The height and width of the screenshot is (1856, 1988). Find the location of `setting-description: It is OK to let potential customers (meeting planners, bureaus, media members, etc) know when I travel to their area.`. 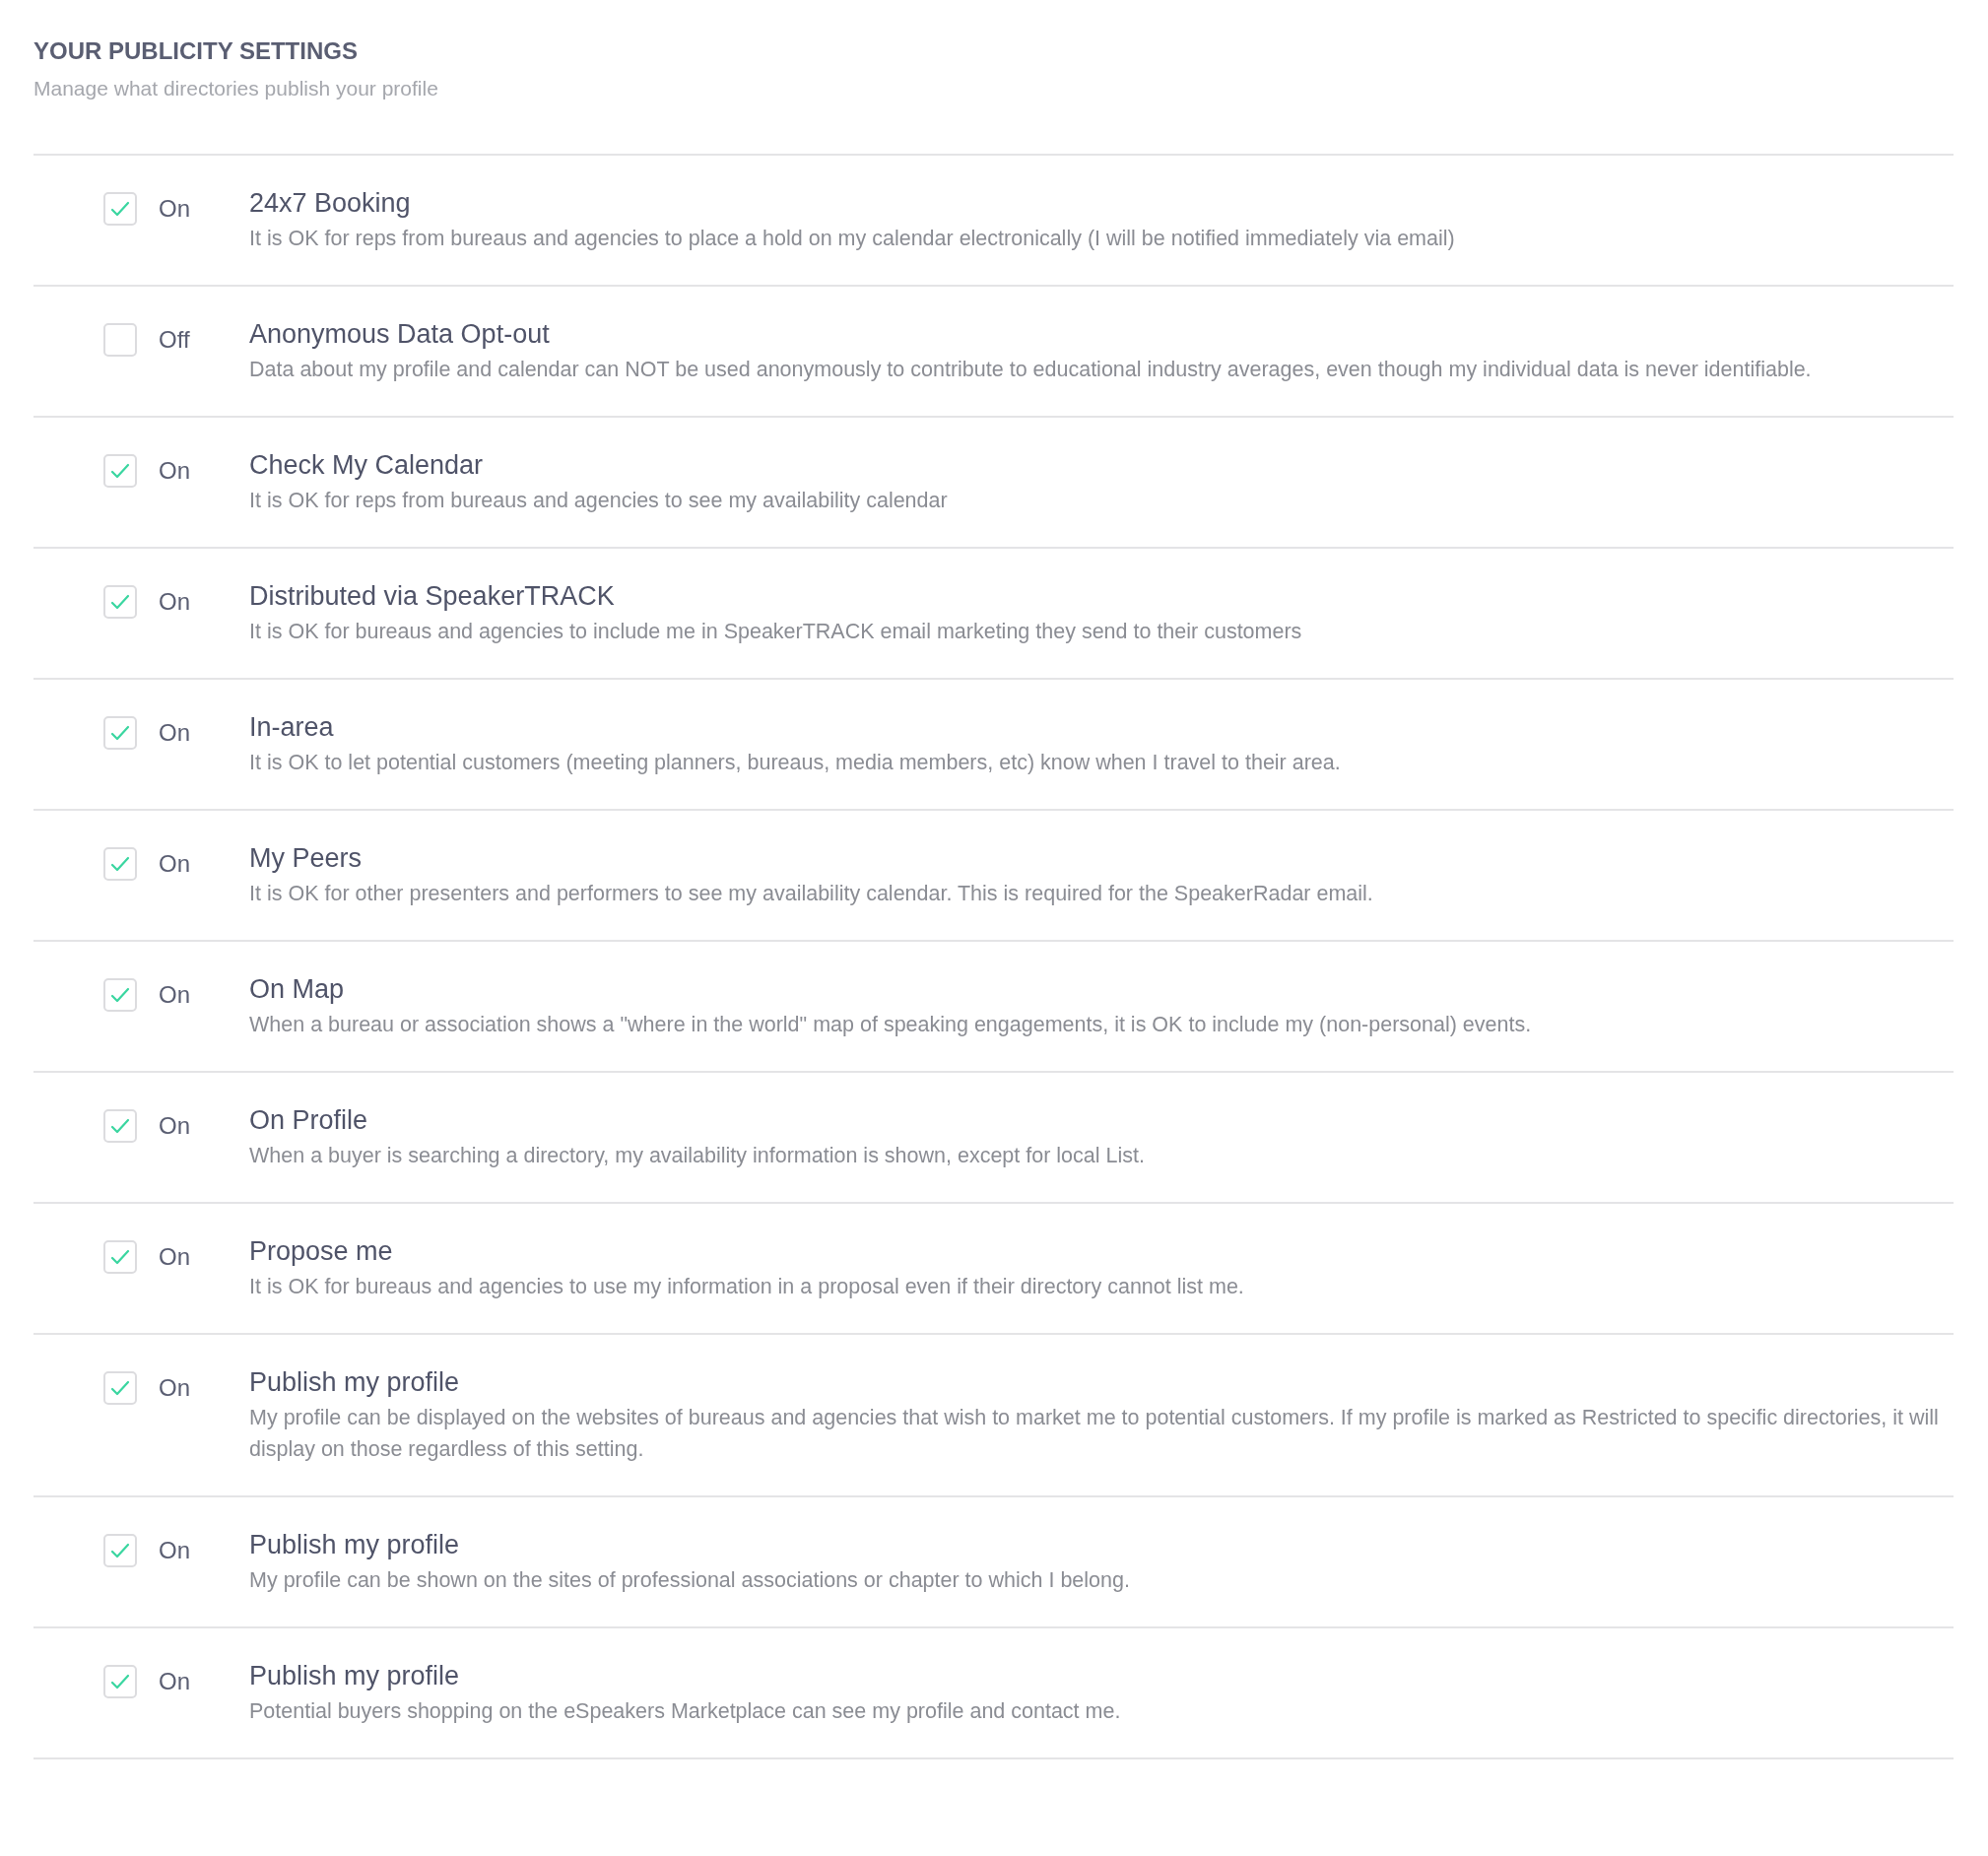

setting-description: It is OK to let potential customers (meeting planners, bureaus, media members, etc) know when I travel to their area. is located at coordinates (795, 763).